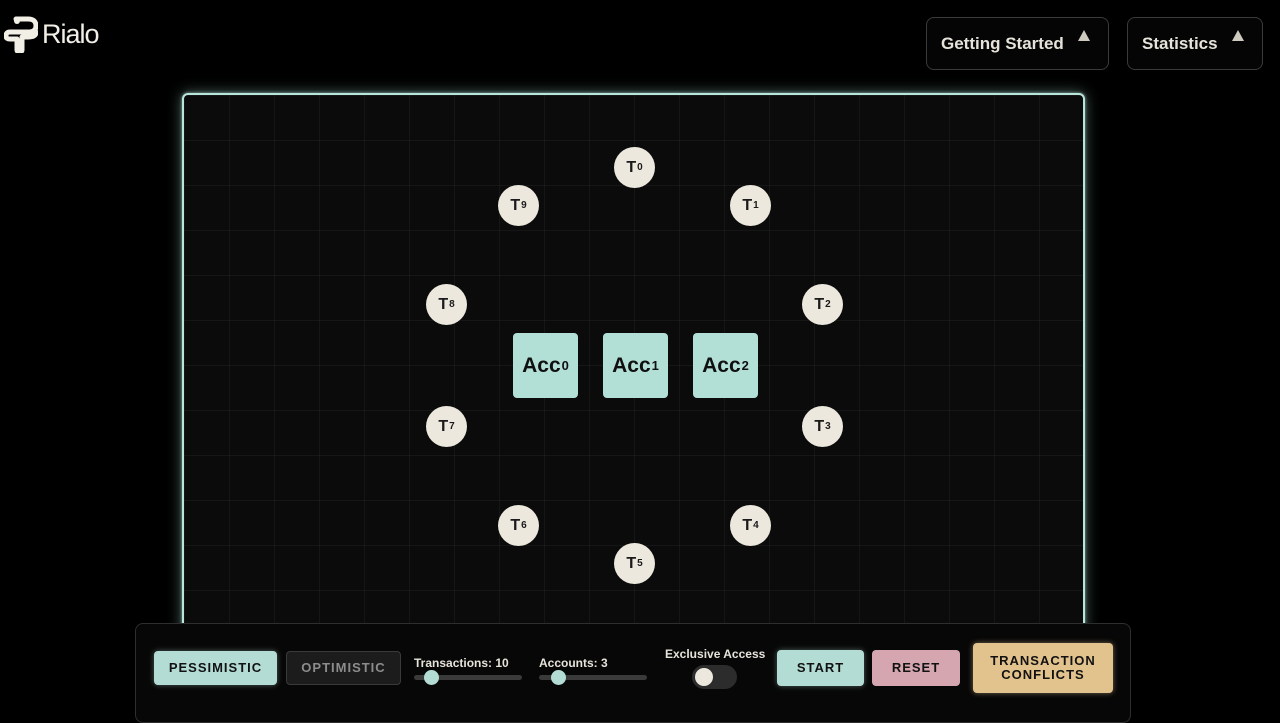 The image size is (1280, 723). Describe the element at coordinates (558, 677) in the screenshot. I see `accounts-slider-thumb` at that location.